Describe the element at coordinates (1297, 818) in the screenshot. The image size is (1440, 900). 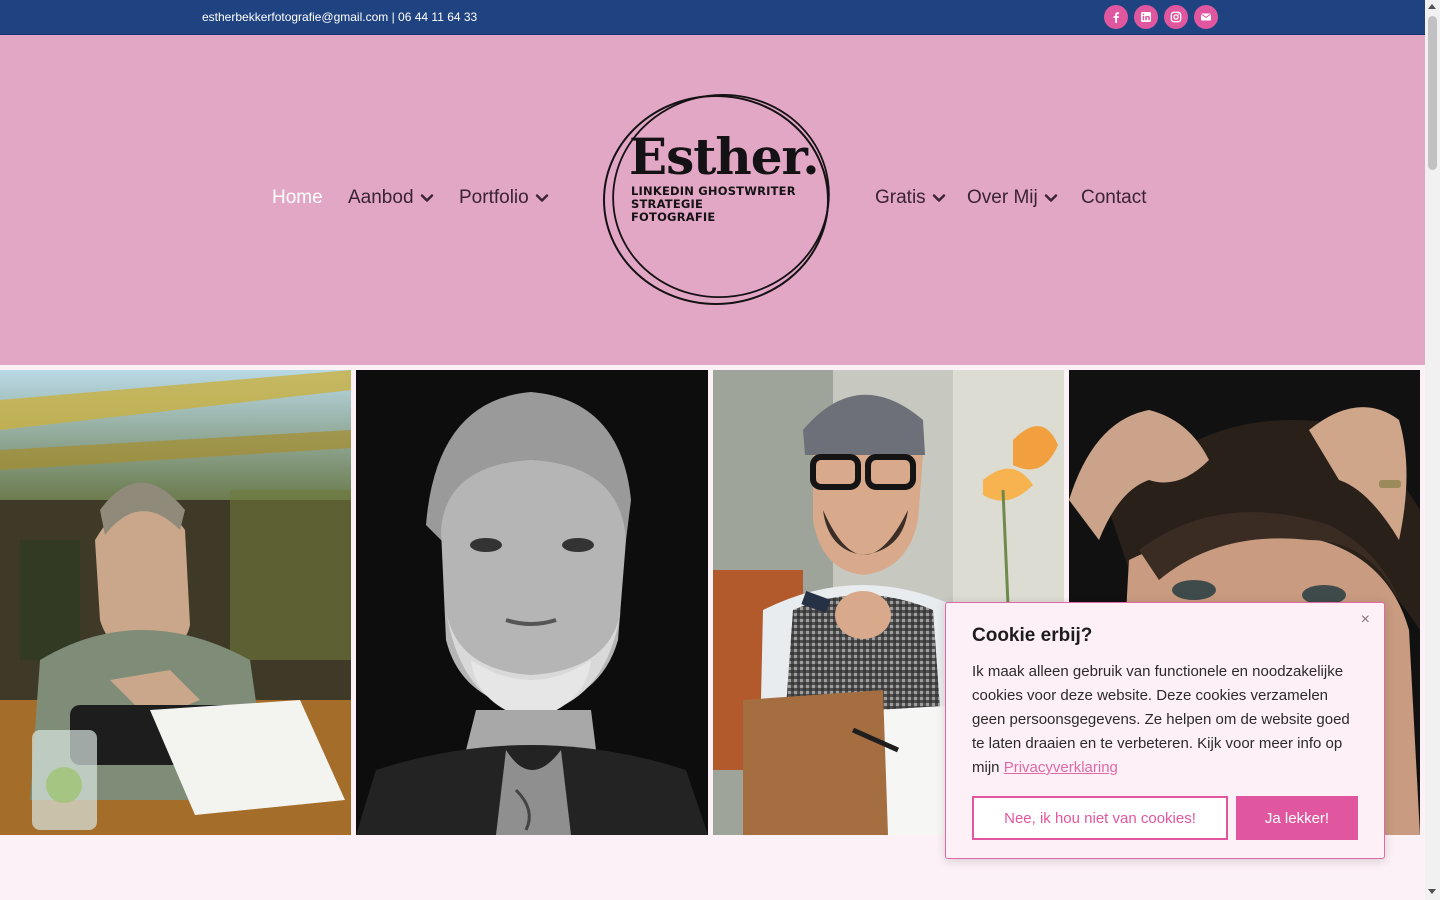
I see `accept-cookies-button: Ja lekker!` at that location.